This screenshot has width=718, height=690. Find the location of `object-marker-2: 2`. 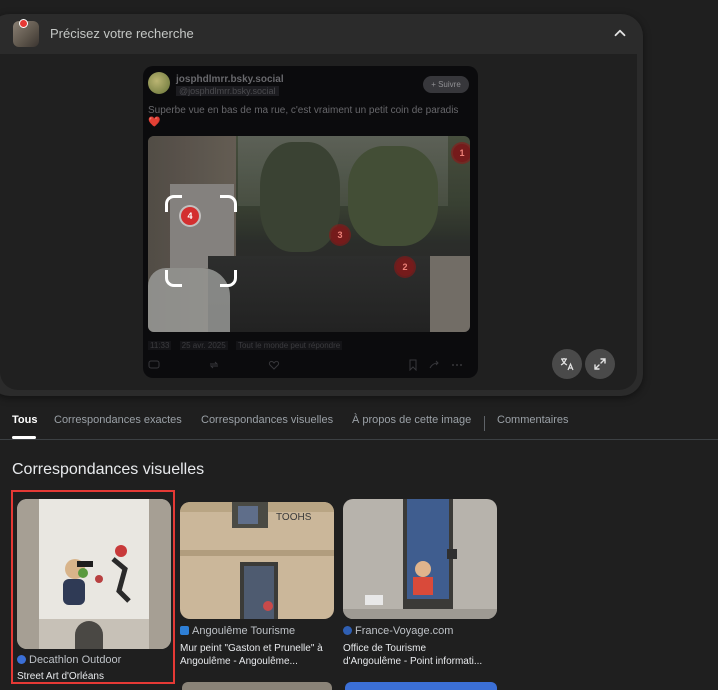

object-marker-2: 2 is located at coordinates (405, 267).